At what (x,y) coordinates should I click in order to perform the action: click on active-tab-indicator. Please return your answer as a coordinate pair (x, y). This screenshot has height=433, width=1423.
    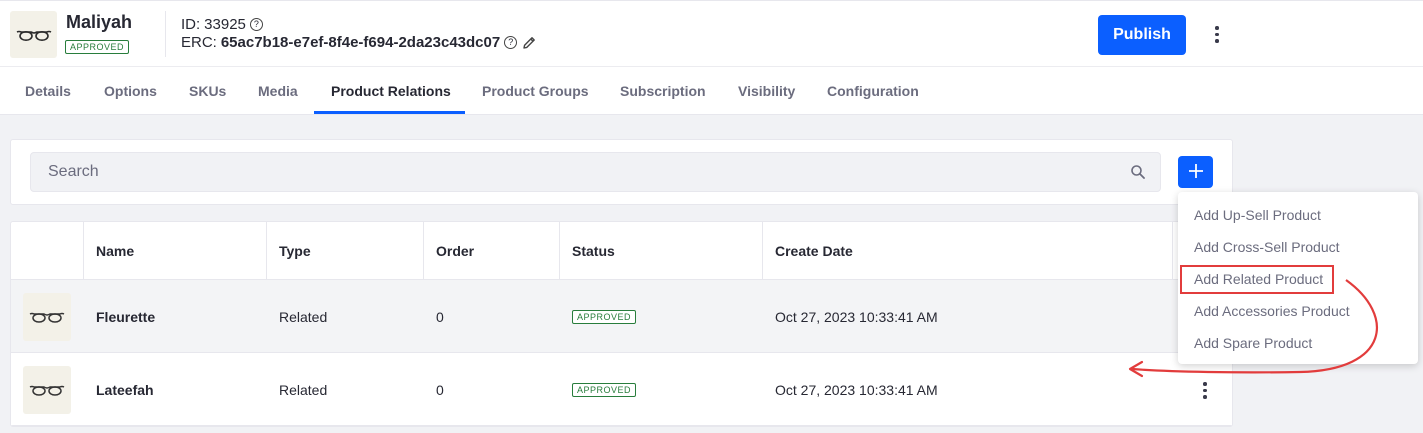
    Looking at the image, I should click on (389, 112).